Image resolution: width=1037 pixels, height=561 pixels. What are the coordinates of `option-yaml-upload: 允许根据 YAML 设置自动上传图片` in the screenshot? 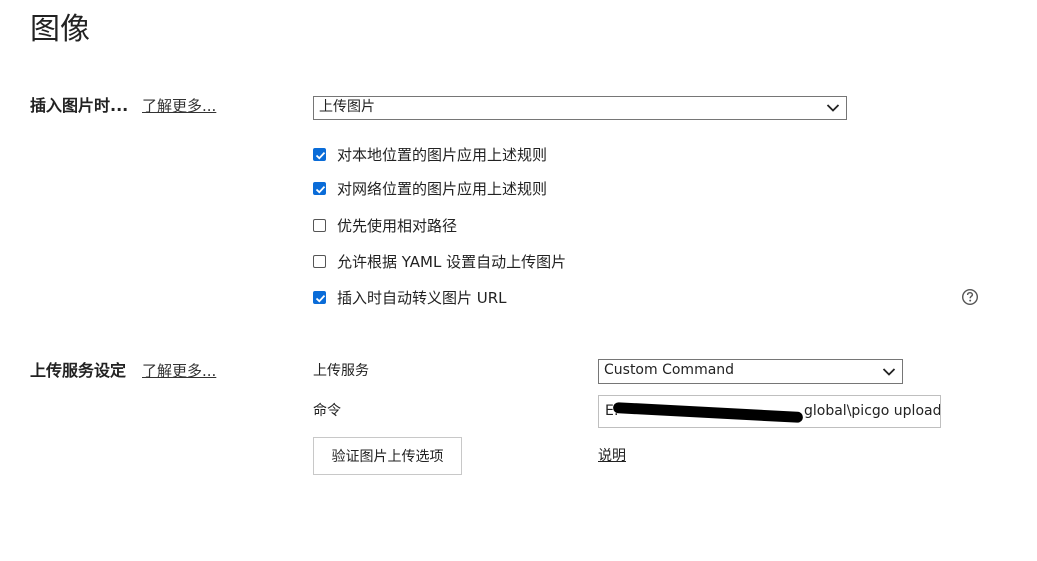 It's located at (439, 261).